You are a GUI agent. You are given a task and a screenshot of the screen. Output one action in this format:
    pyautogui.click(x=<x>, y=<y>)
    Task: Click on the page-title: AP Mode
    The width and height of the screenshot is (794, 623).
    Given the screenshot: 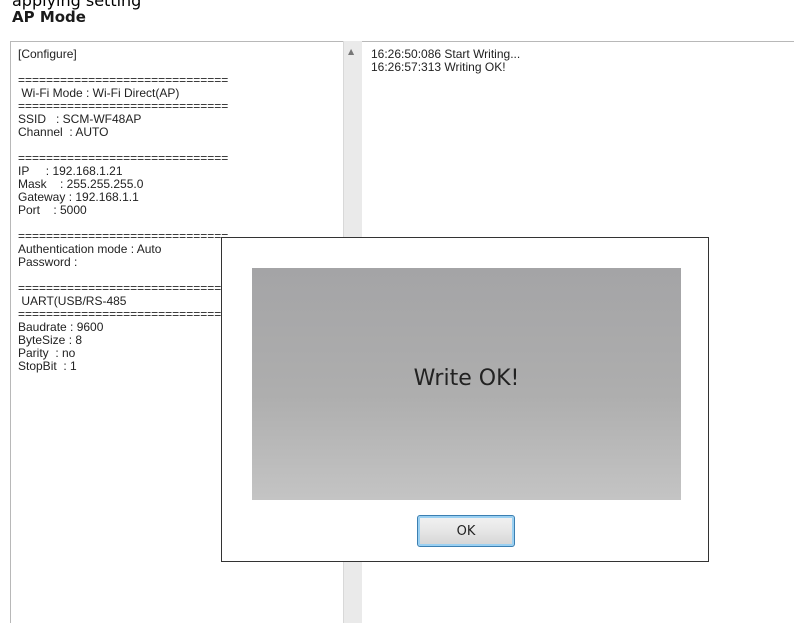 What is the action you would take?
    pyautogui.click(x=49, y=17)
    